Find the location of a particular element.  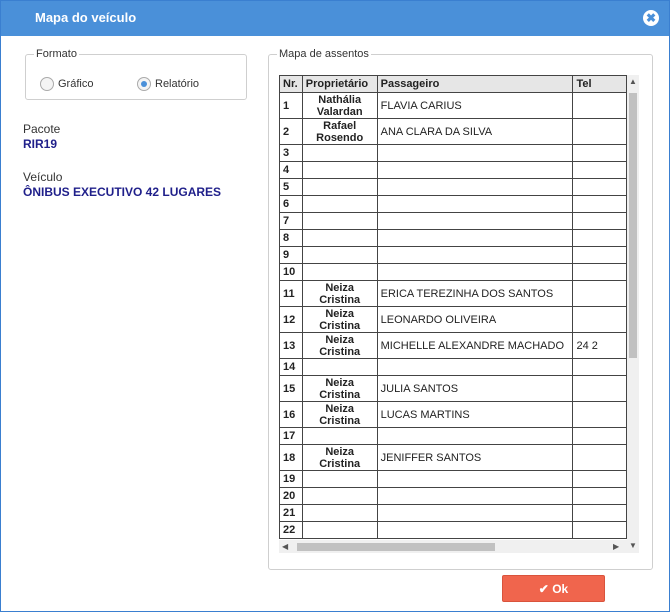

header-proprietario: Proprietário is located at coordinates (339, 84).